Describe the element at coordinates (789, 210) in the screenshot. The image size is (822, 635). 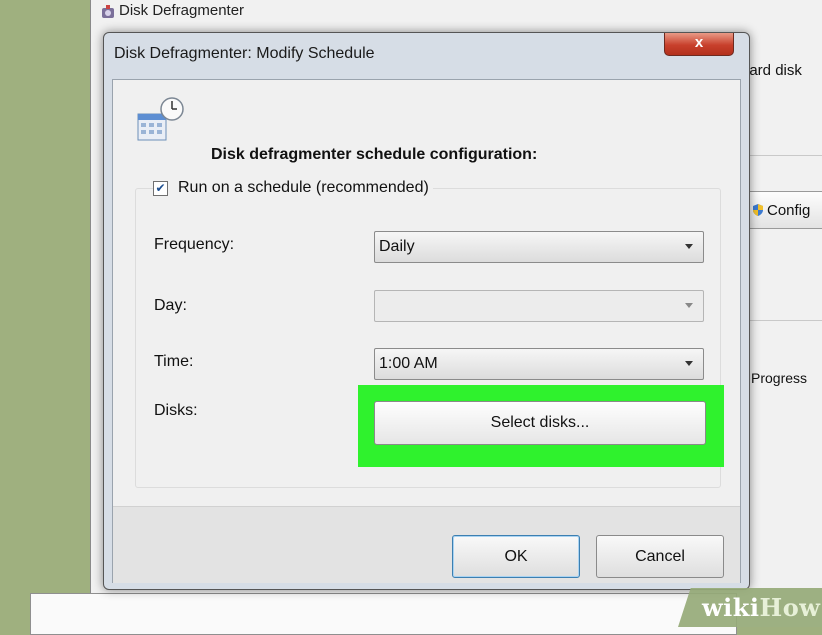
I see `configure-schedule-label: Config` at that location.